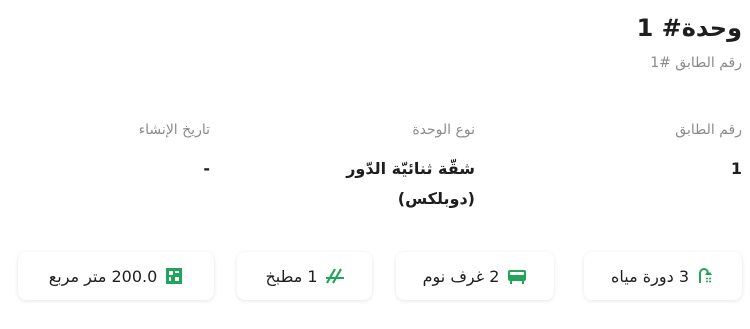  What do you see at coordinates (174, 130) in the screenshot?
I see `detail-label: تاريخ الإنشاء` at bounding box center [174, 130].